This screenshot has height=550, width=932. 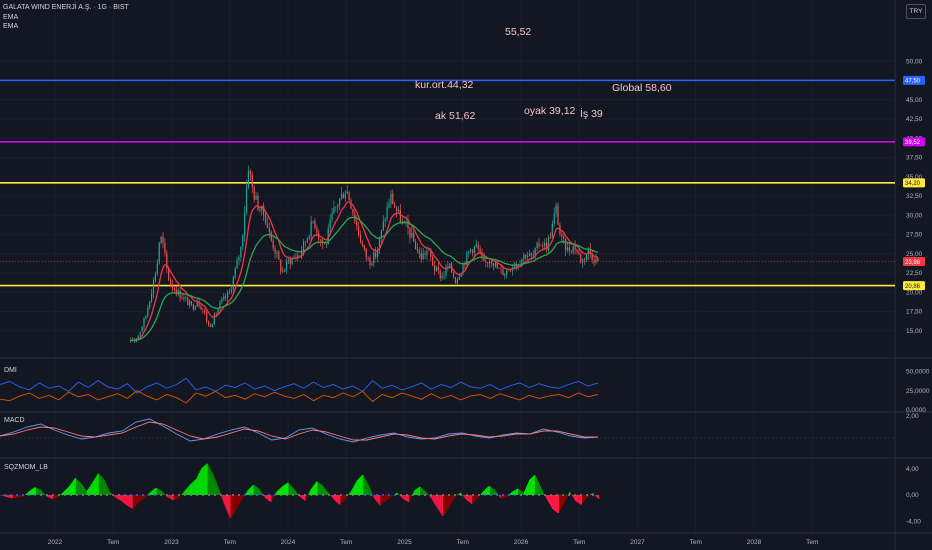 What do you see at coordinates (10, 26) in the screenshot?
I see `indicator-ema-2: EMA` at bounding box center [10, 26].